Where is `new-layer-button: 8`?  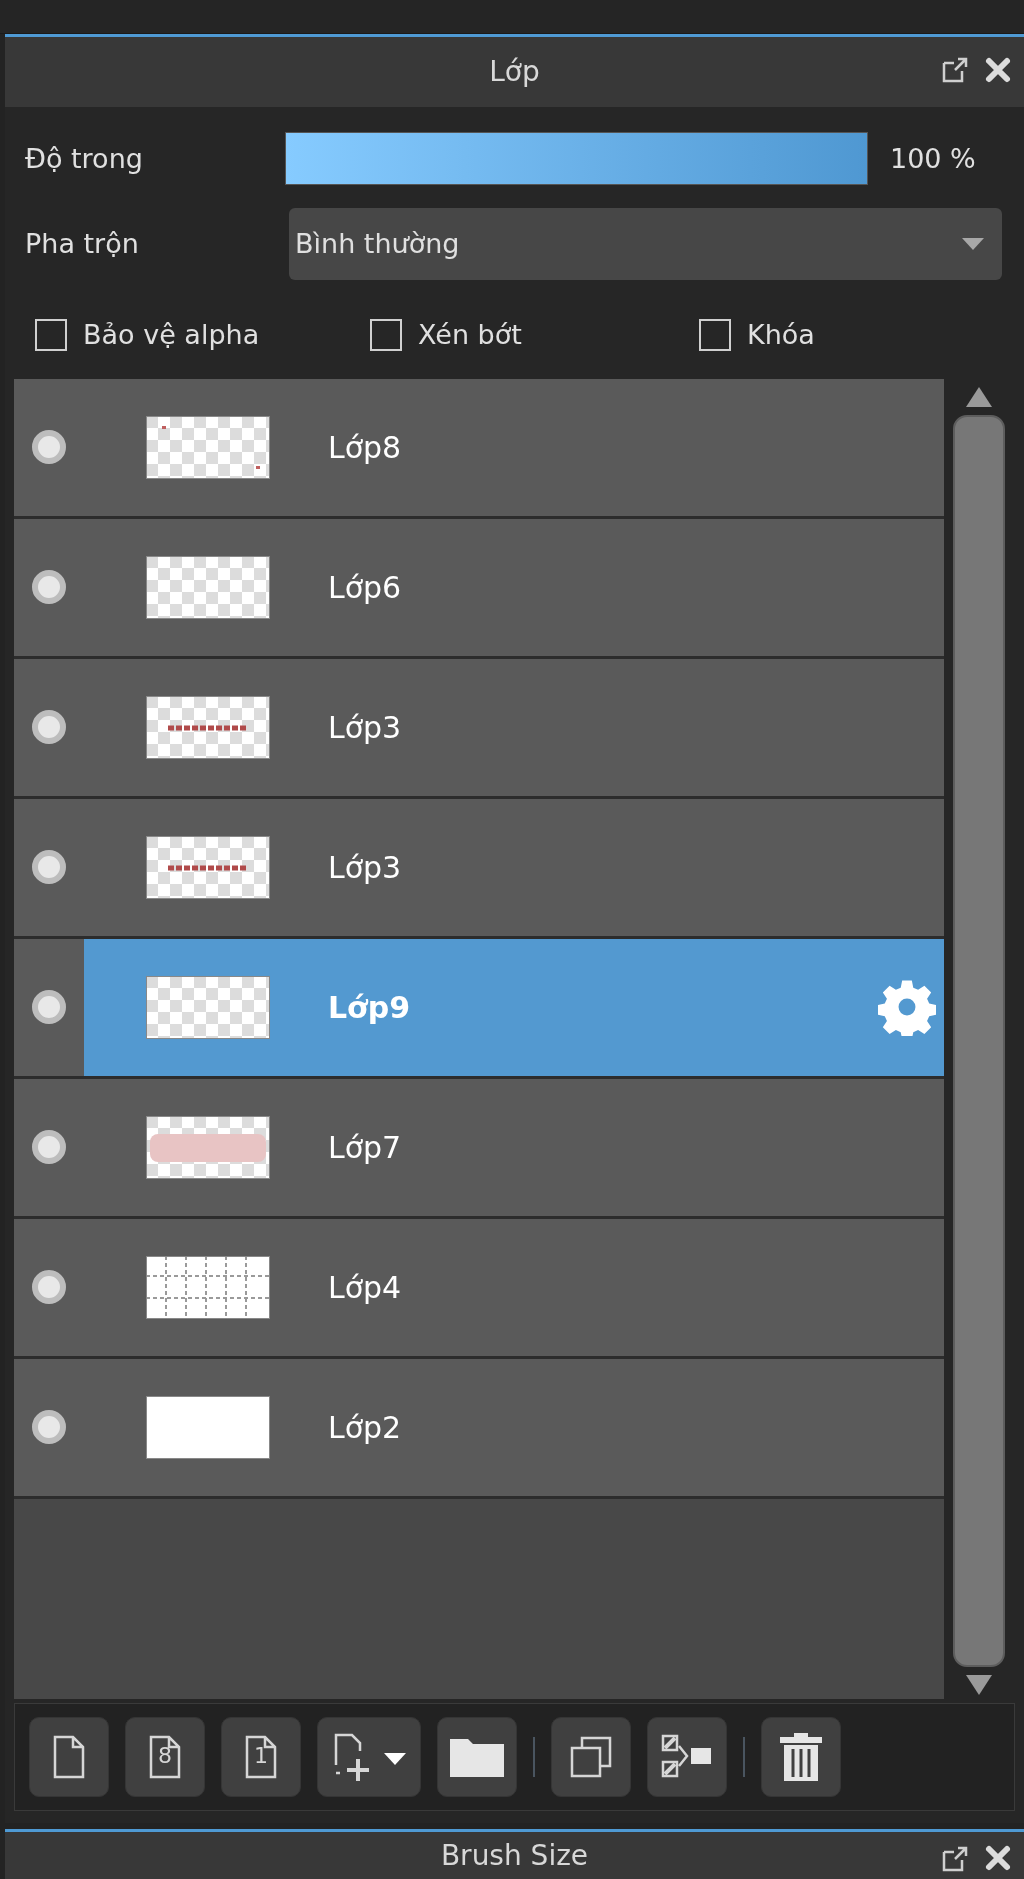
new-layer-button: 8 is located at coordinates (165, 1756).